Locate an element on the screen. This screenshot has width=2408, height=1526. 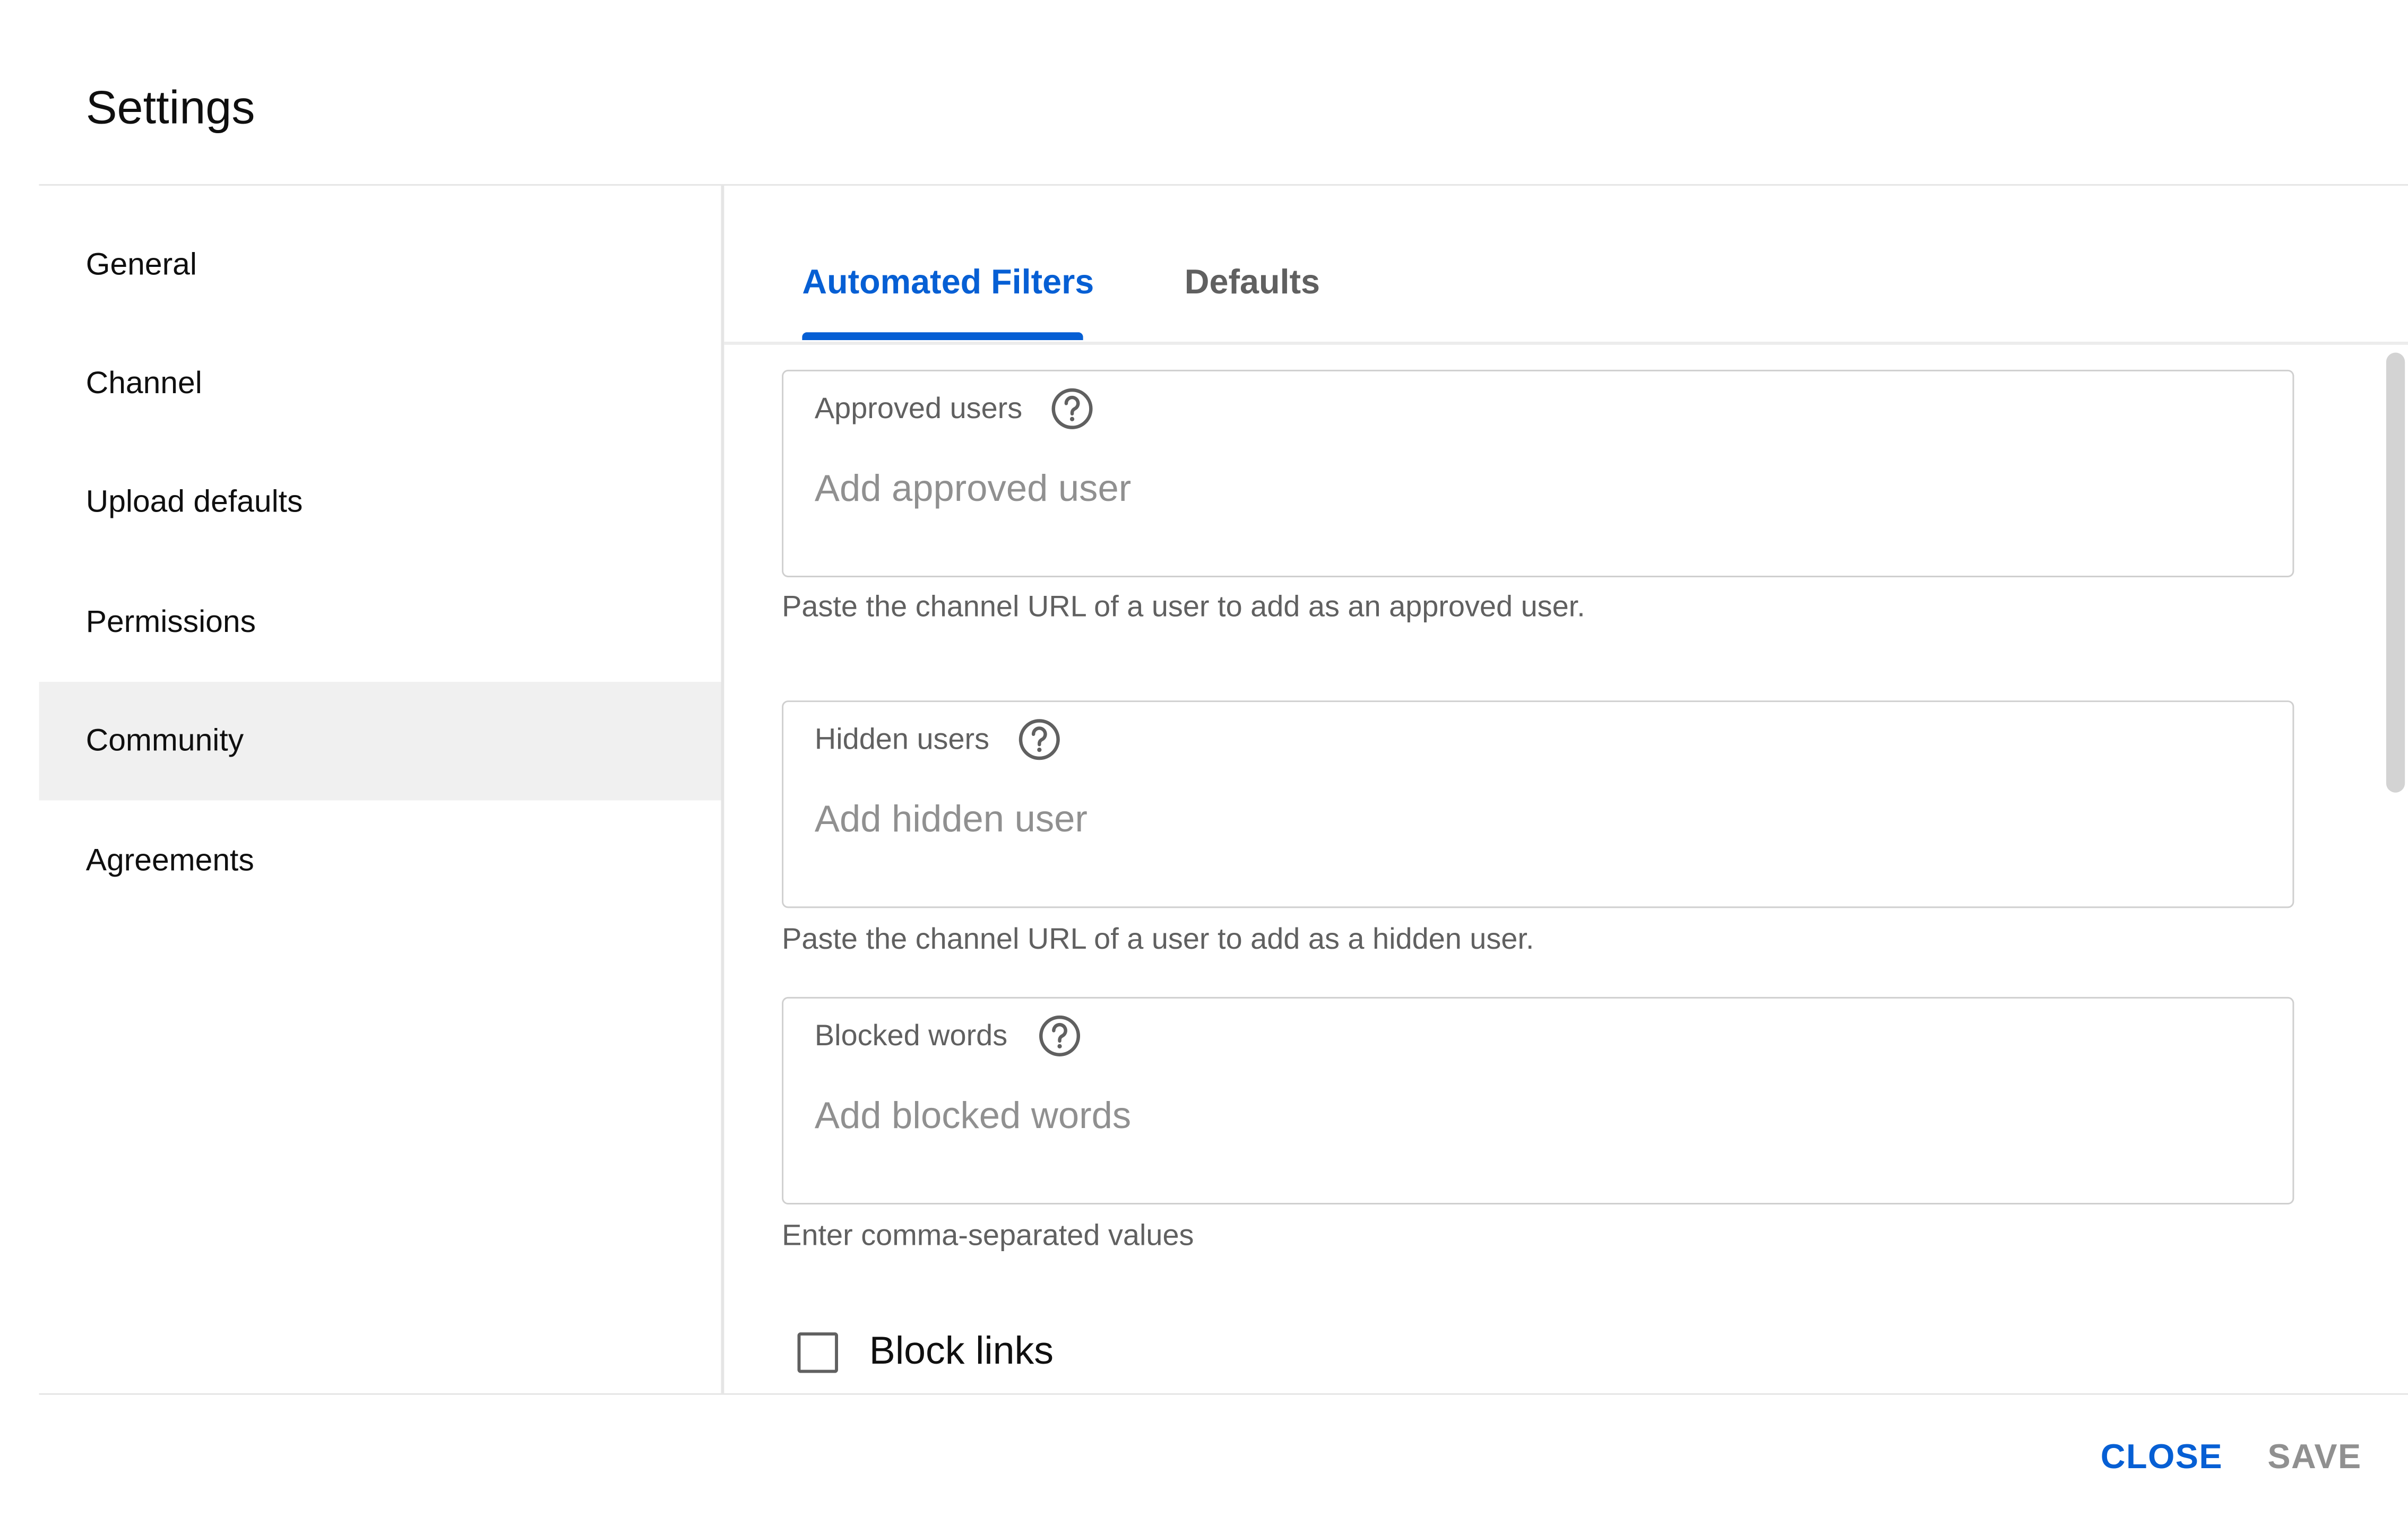
hidden-users-input is located at coordinates (1532, 821).